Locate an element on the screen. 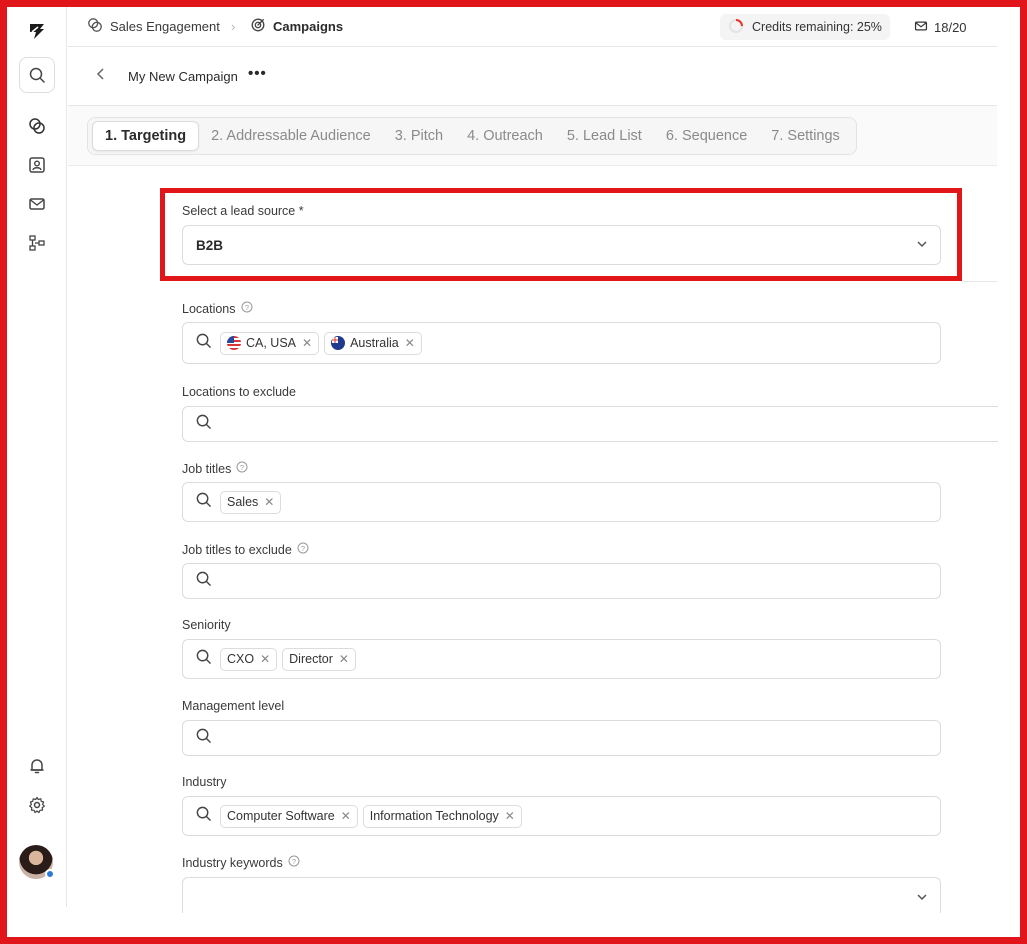  campaign-header: My New Campaign ••• is located at coordinates (532, 76).